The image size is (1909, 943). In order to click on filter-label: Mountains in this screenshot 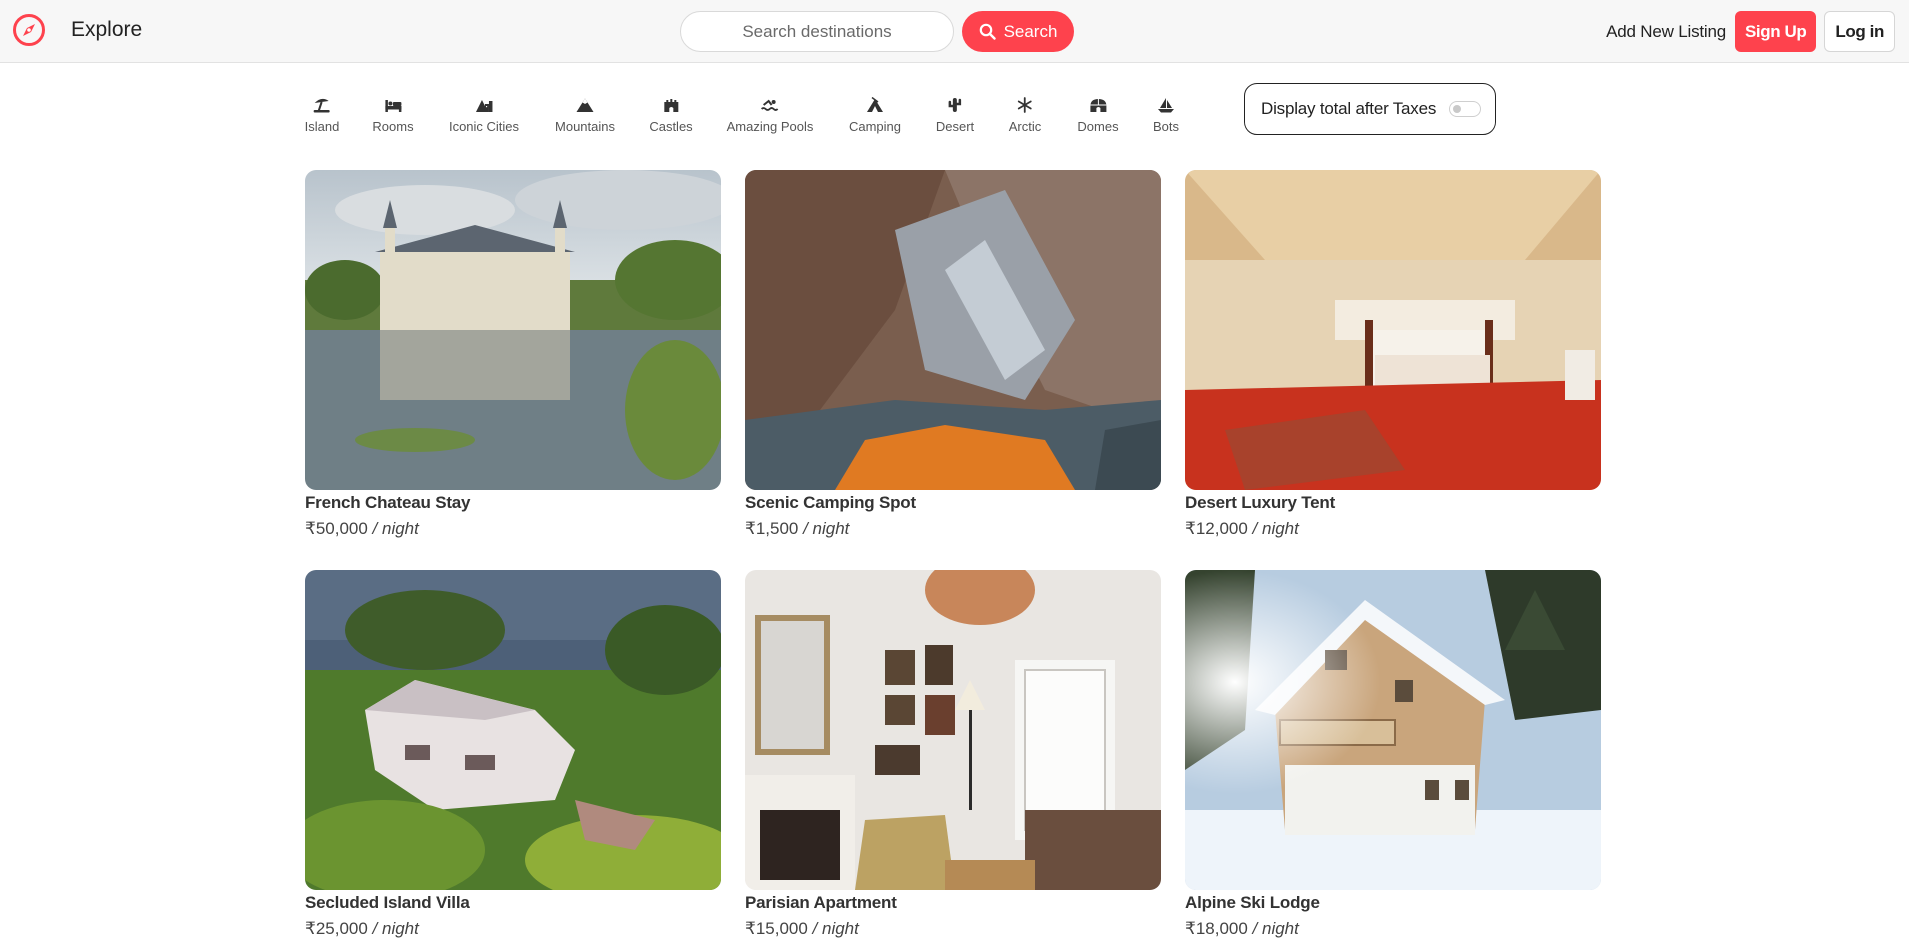, I will do `click(585, 126)`.